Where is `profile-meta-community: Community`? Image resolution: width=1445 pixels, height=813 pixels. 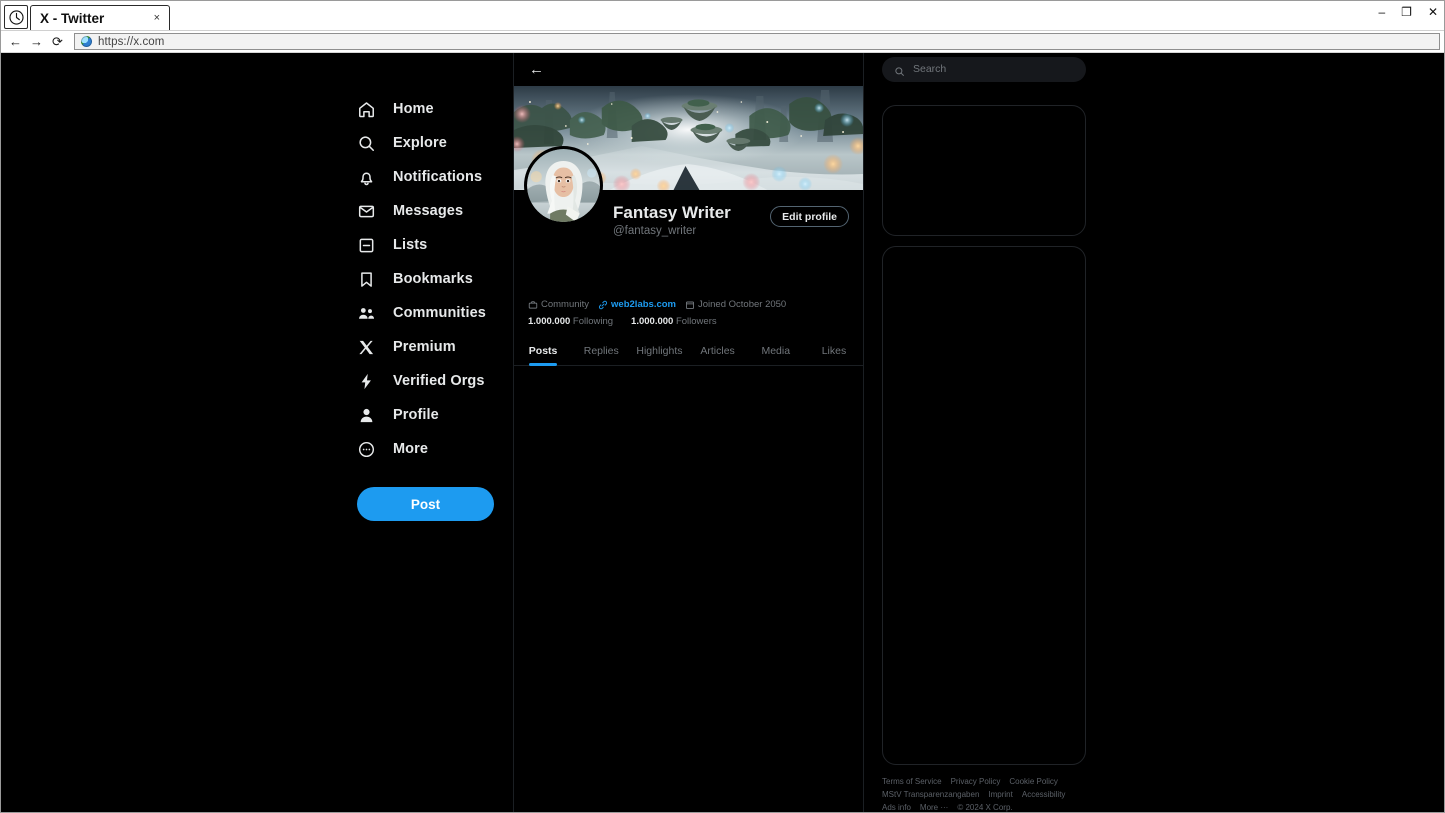 profile-meta-community: Community is located at coordinates (558, 304).